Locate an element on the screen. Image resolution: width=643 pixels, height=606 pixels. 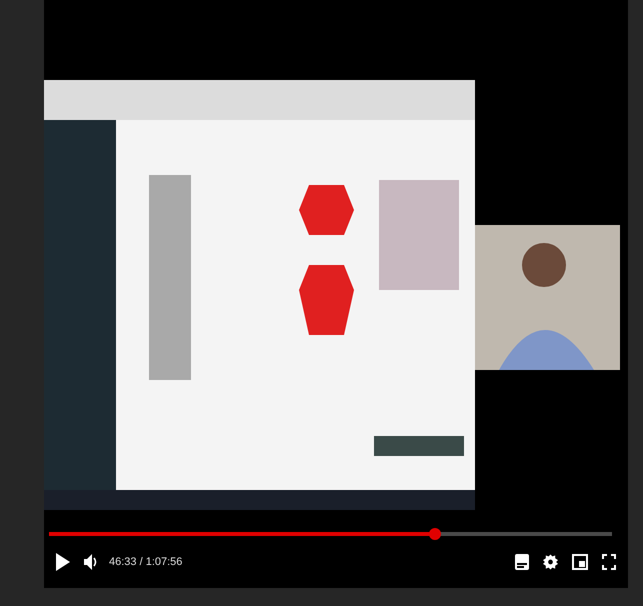
fullscreen-icon is located at coordinates (609, 562).